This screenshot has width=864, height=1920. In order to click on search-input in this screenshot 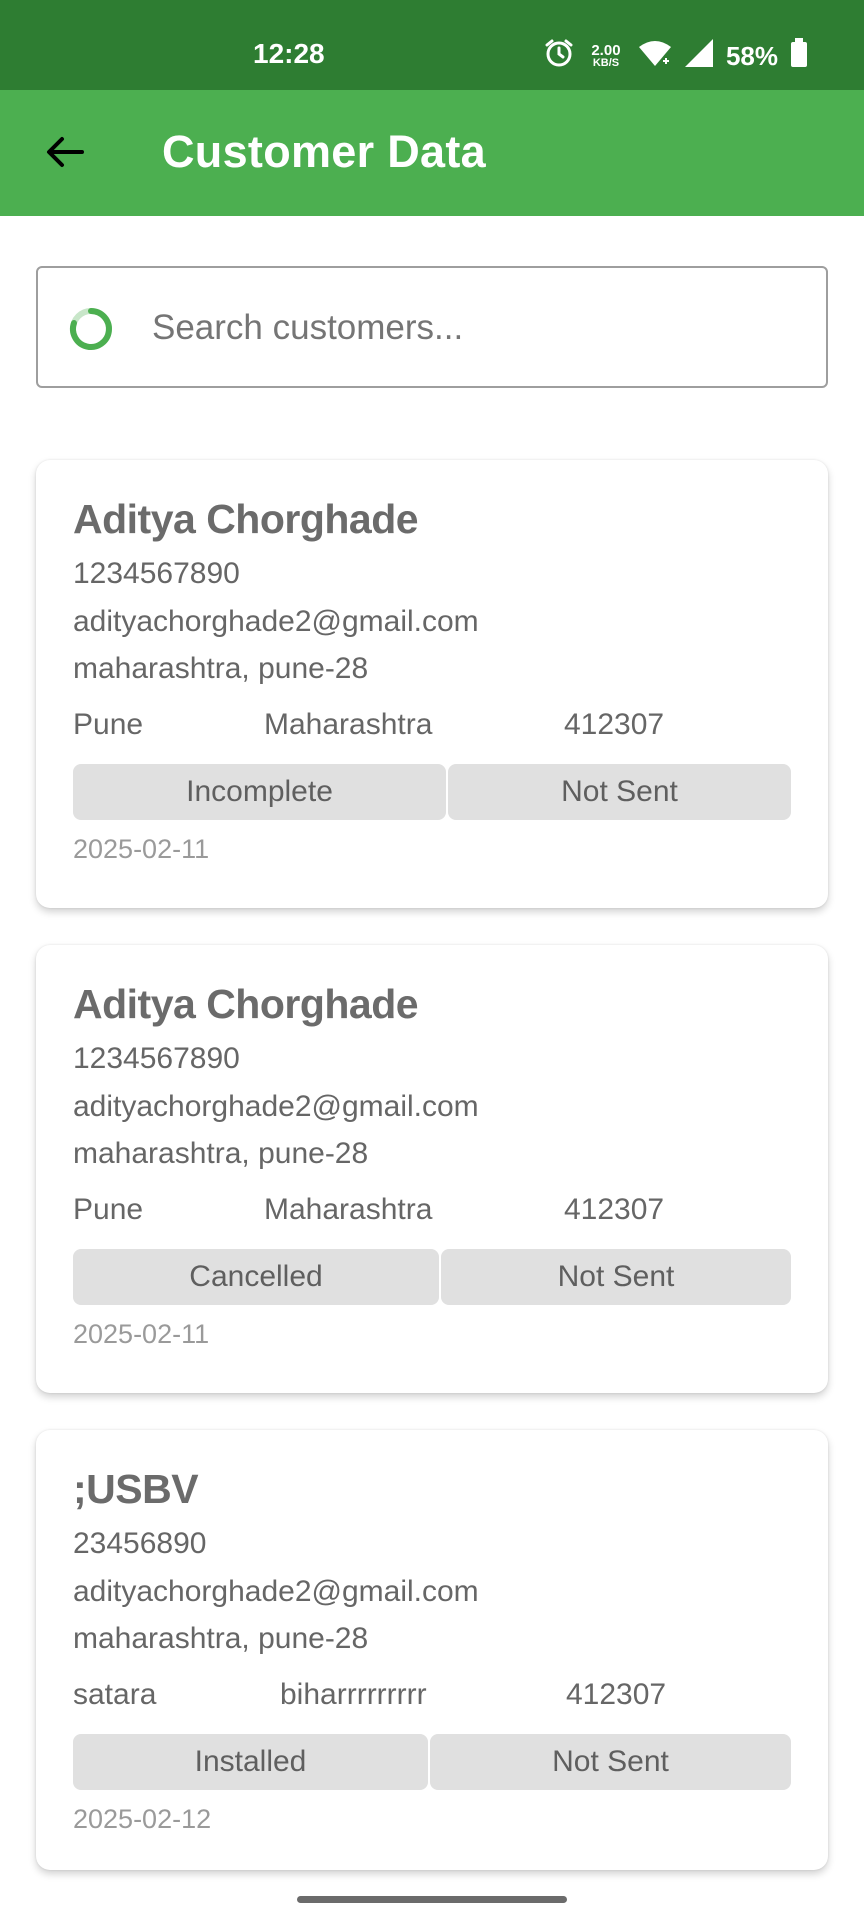, I will do `click(472, 328)`.